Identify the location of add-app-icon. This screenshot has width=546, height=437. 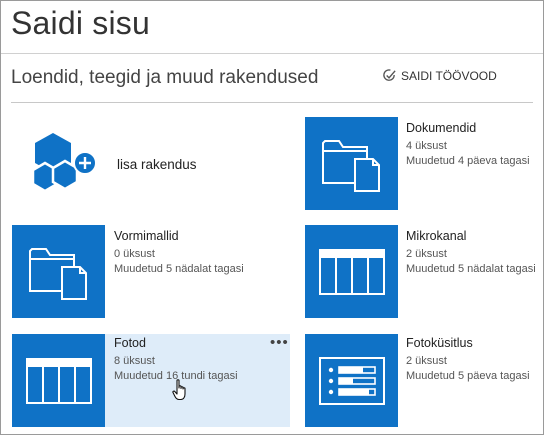
(65, 166).